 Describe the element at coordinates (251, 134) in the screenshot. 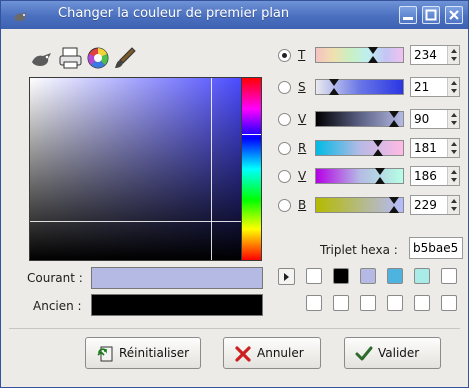

I see `hue-marker` at that location.